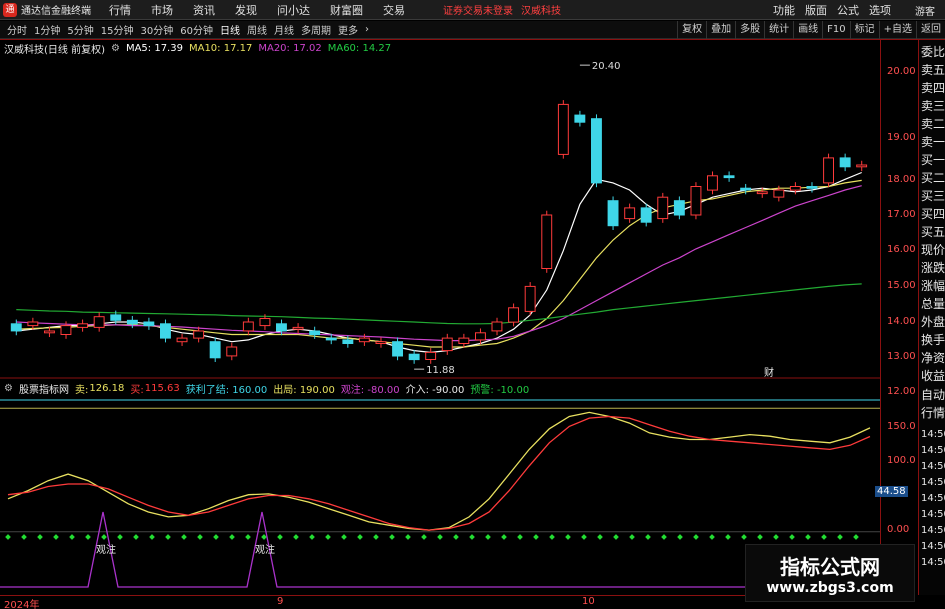 This screenshot has height=609, width=945. I want to click on watch-label: 观注, so click(106, 549).